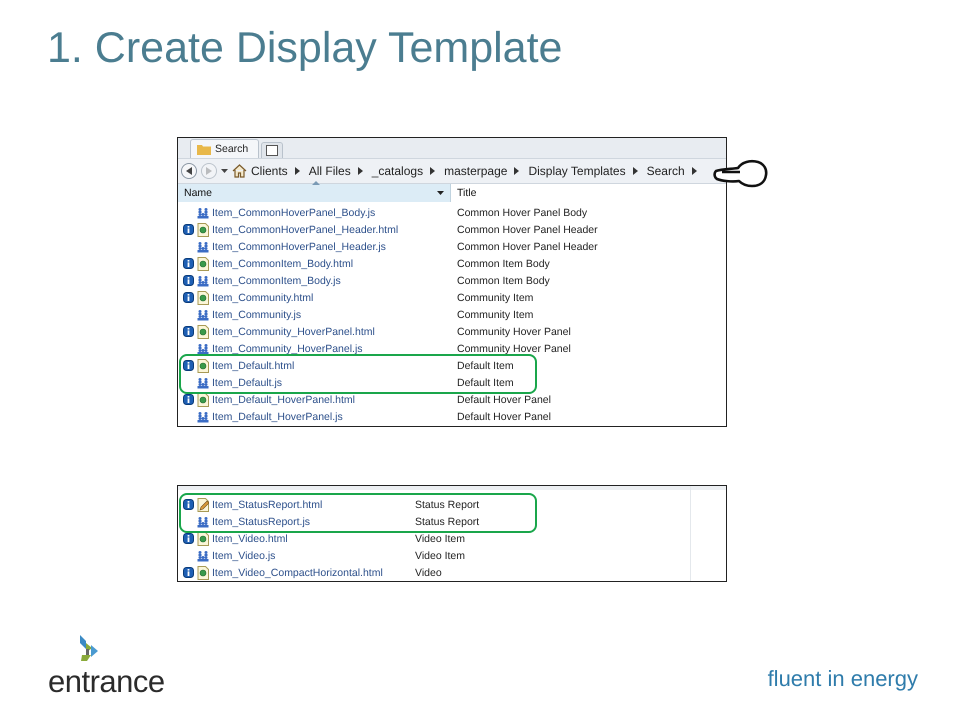 The image size is (960, 720). What do you see at coordinates (297, 572) in the screenshot?
I see `file-name: Item_Video_CompactHorizontal.html` at bounding box center [297, 572].